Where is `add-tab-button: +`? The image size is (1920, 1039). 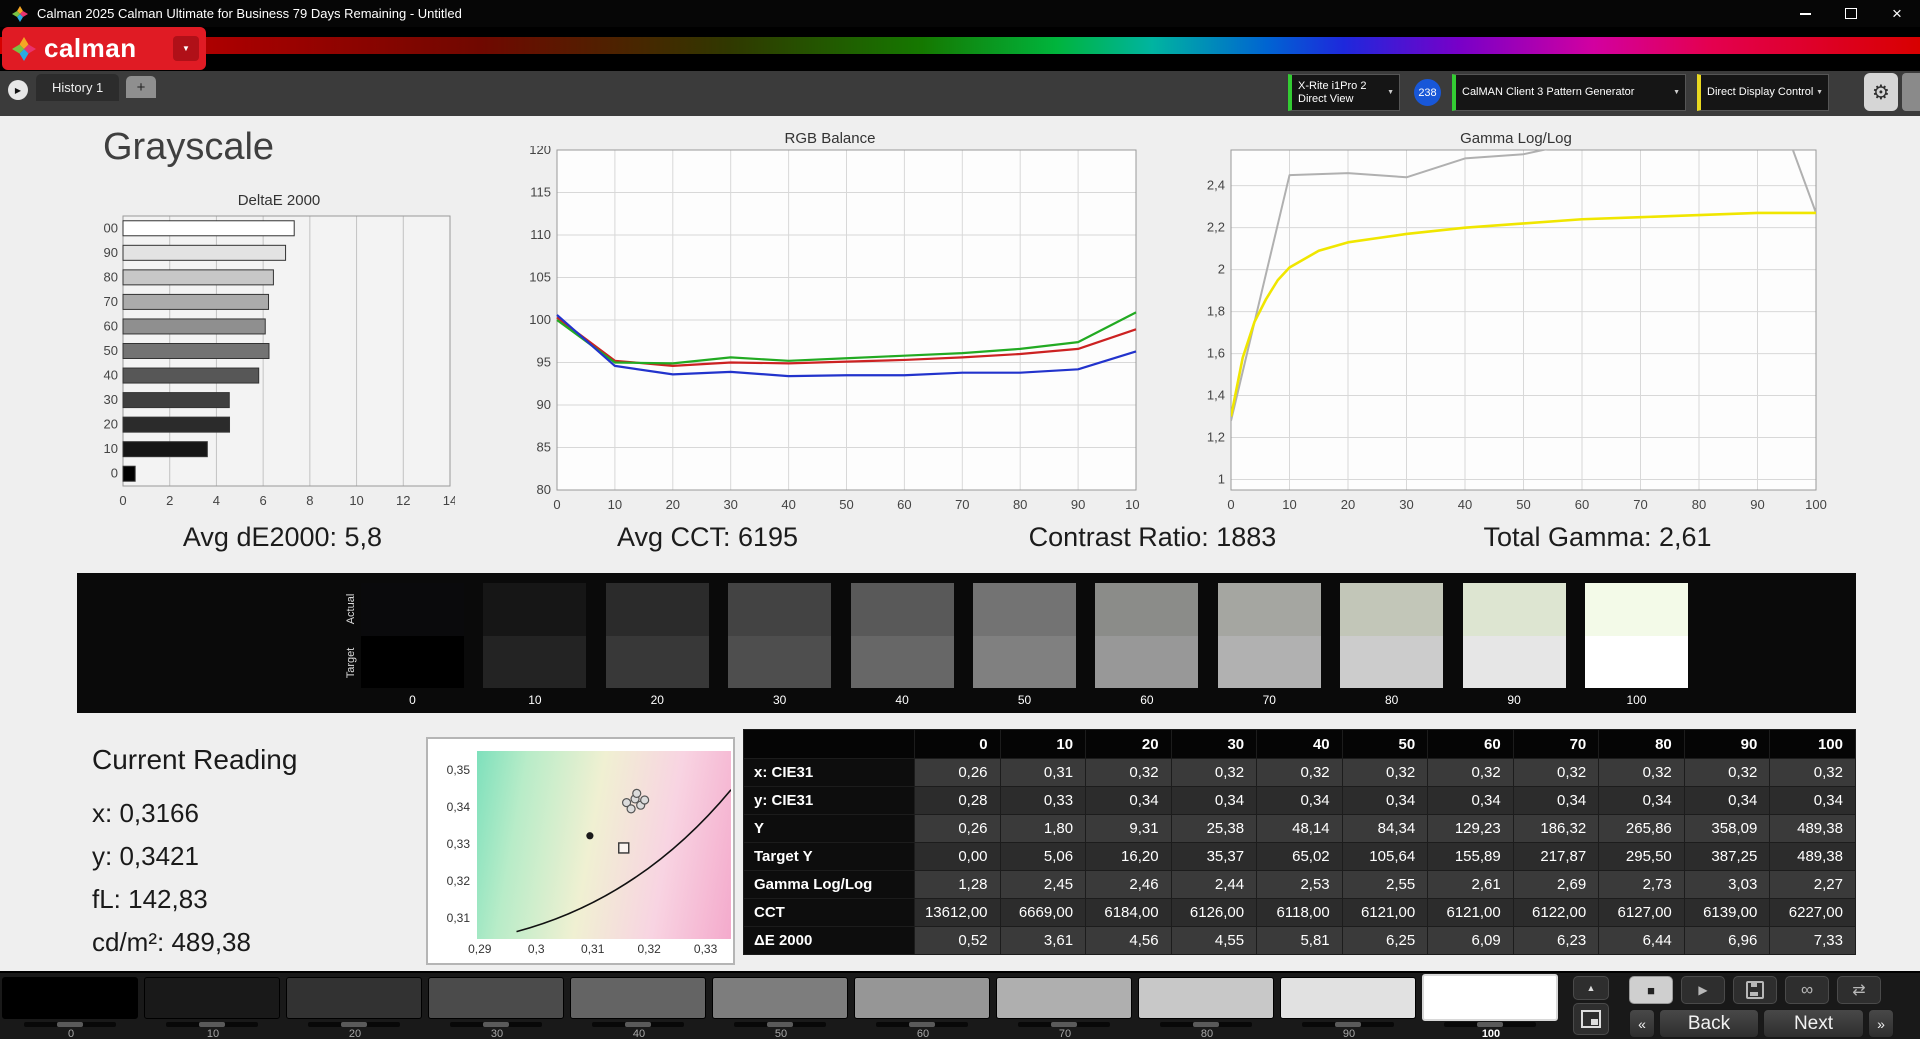 add-tab-button: + is located at coordinates (141, 87).